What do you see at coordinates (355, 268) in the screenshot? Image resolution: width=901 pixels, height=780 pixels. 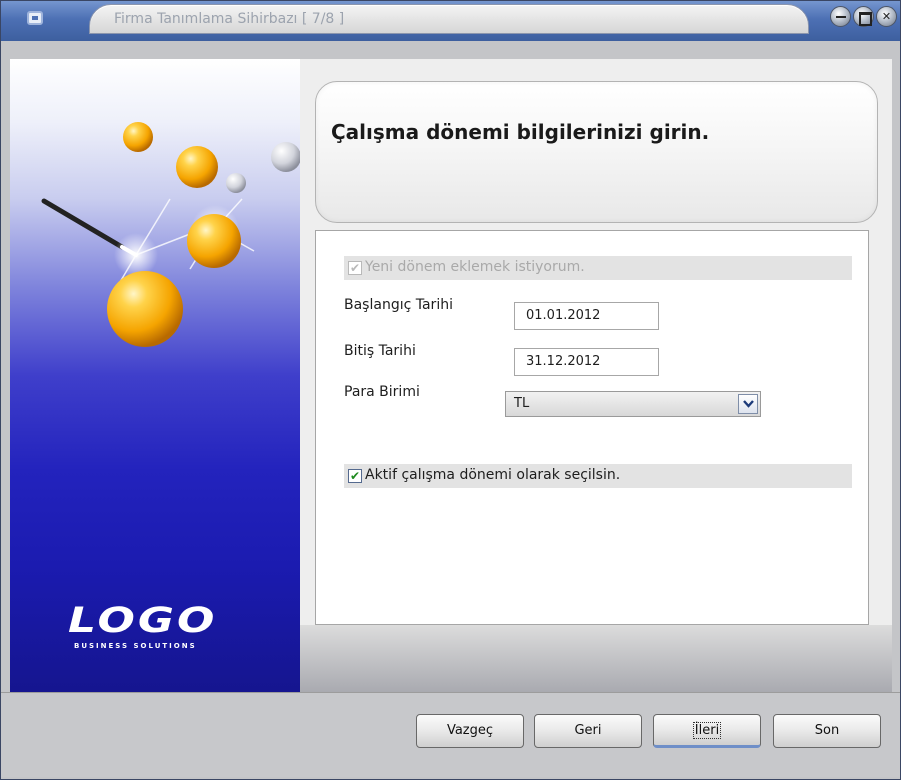 I see `new-period-checkbox: ✔` at bounding box center [355, 268].